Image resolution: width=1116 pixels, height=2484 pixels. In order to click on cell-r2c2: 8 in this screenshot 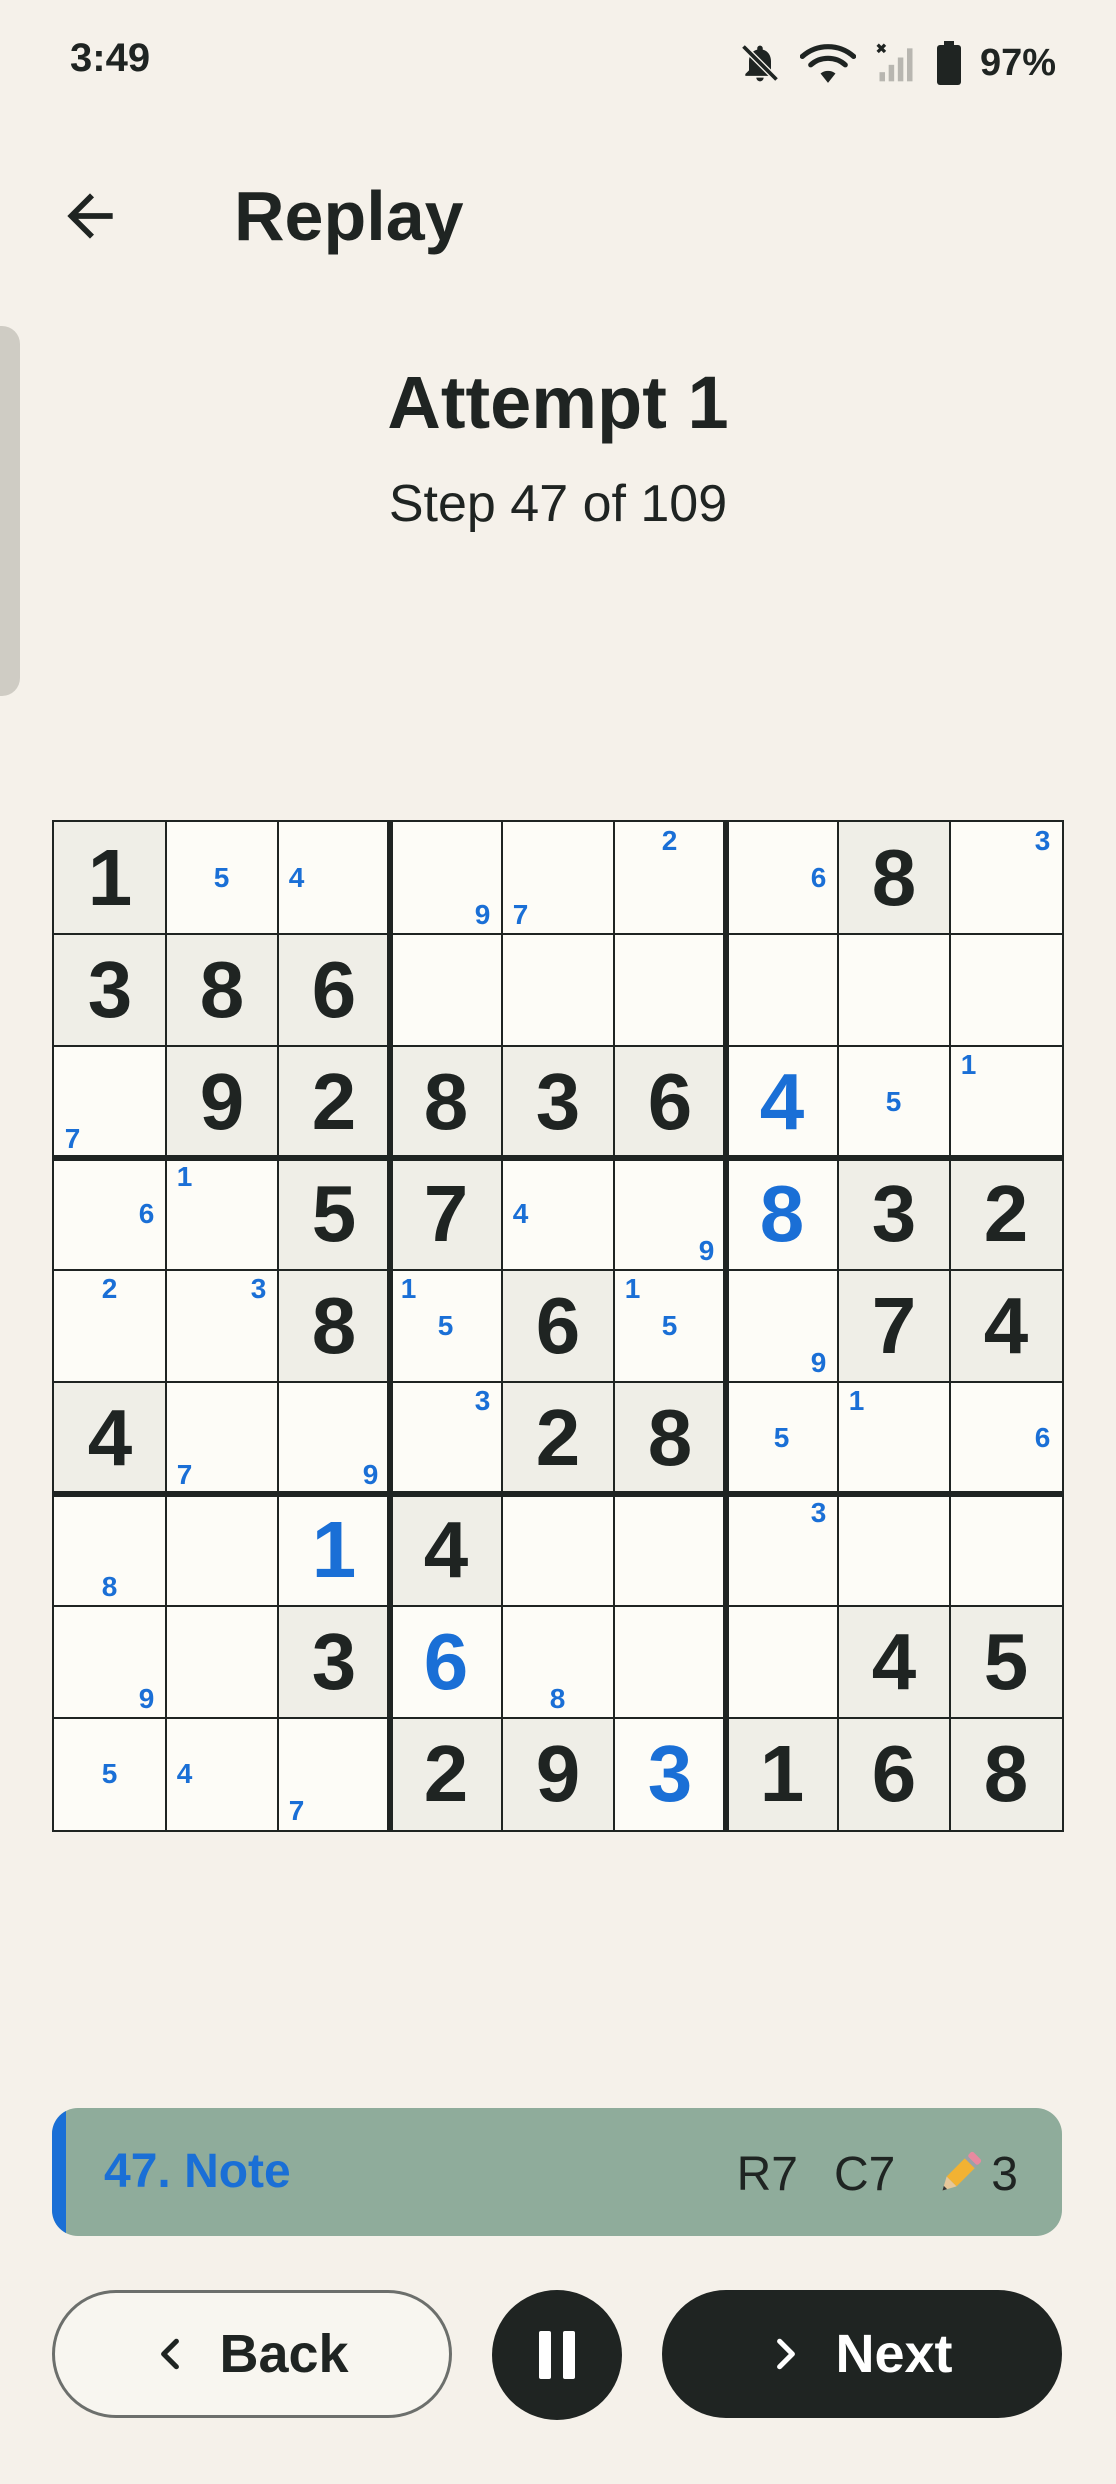, I will do `click(222, 990)`.